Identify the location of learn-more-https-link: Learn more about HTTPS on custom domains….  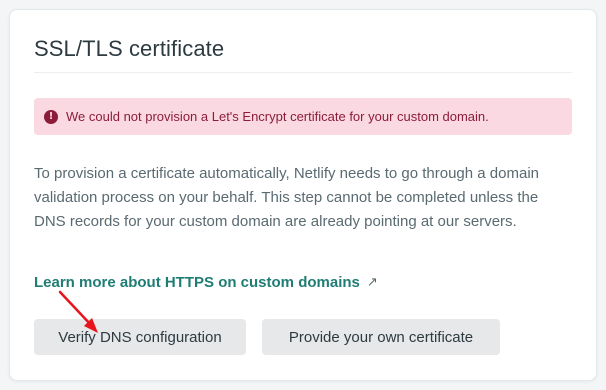
(206, 282).